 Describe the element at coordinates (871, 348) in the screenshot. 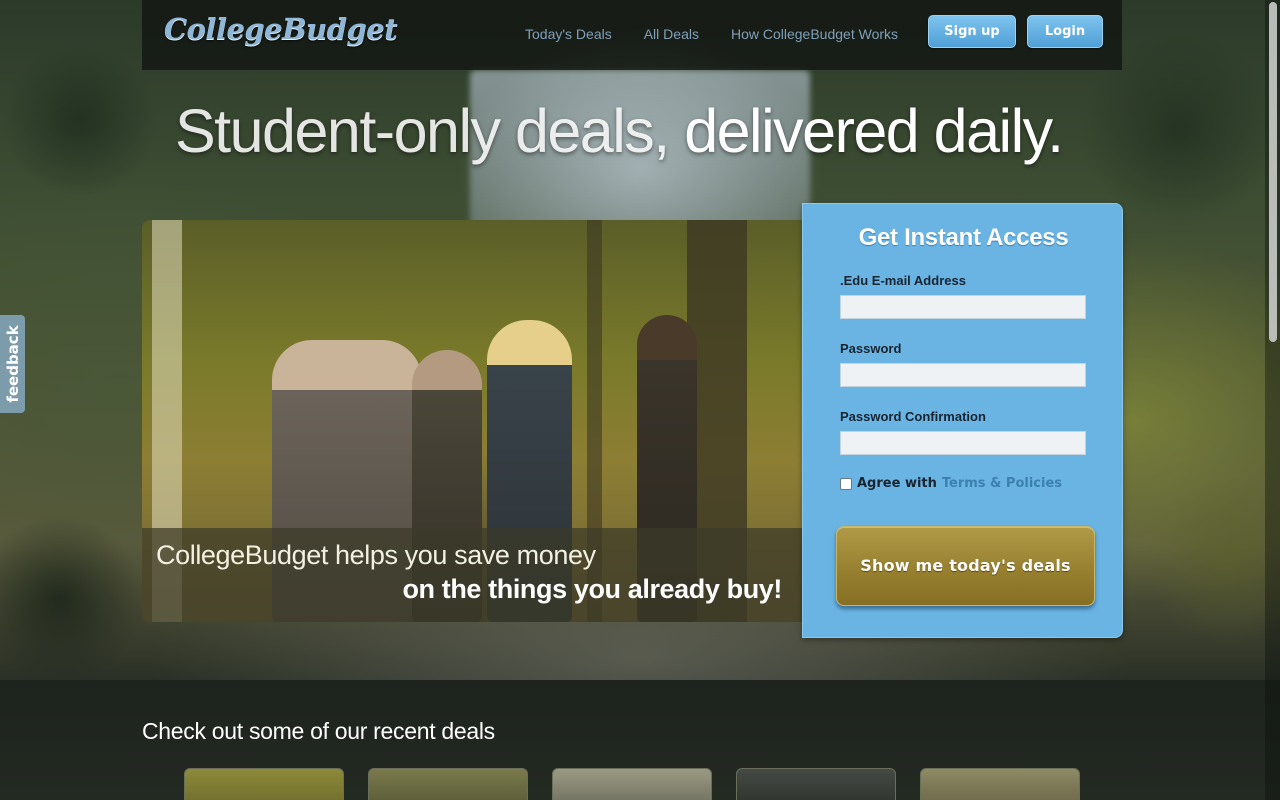

I see `password-label: Password` at that location.